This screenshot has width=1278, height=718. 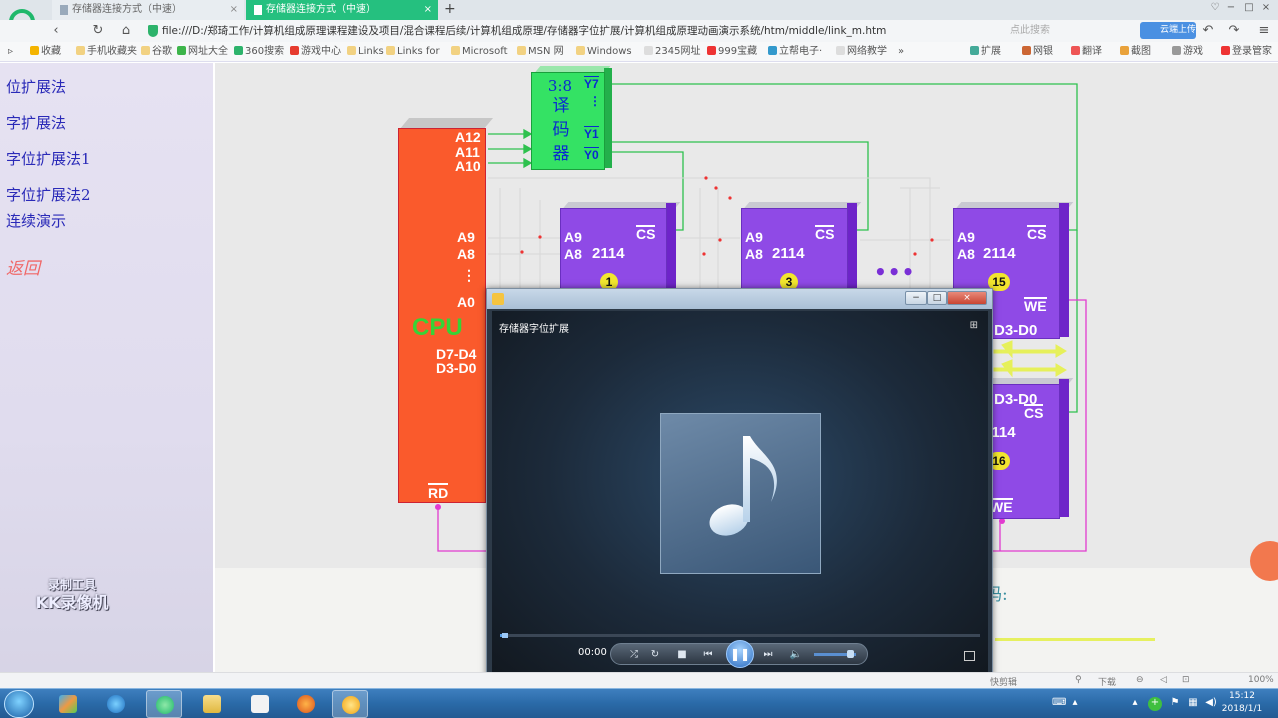 I want to click on pin-d7-d4: D7-D4, so click(x=456, y=354).